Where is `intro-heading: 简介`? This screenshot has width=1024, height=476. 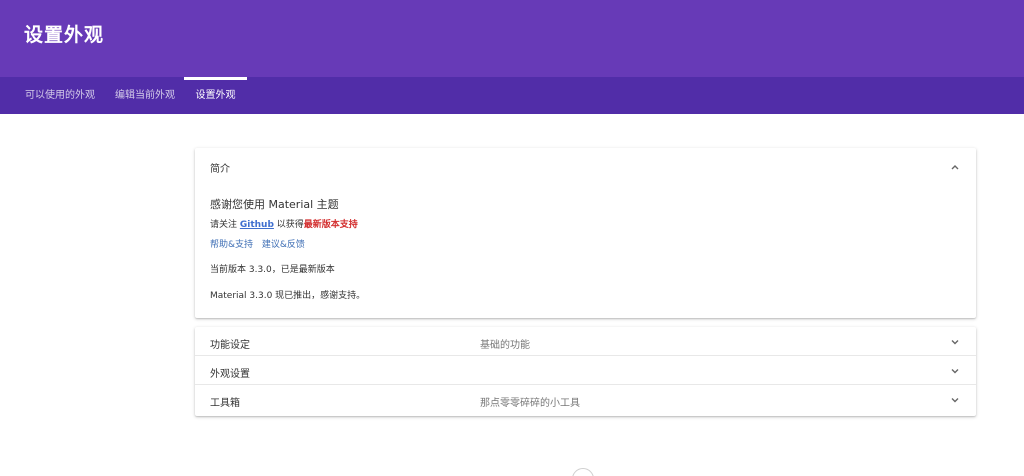
intro-heading: 简介 is located at coordinates (220, 169).